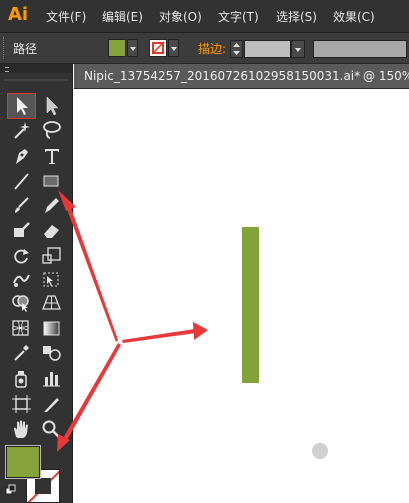 This screenshot has height=503, width=409. Describe the element at coordinates (320, 451) in the screenshot. I see `watermark-logo-icon` at that location.